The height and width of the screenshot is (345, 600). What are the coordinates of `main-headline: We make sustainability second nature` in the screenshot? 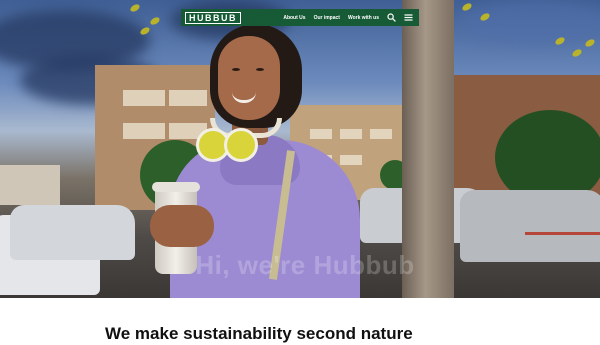 It's located at (259, 333).